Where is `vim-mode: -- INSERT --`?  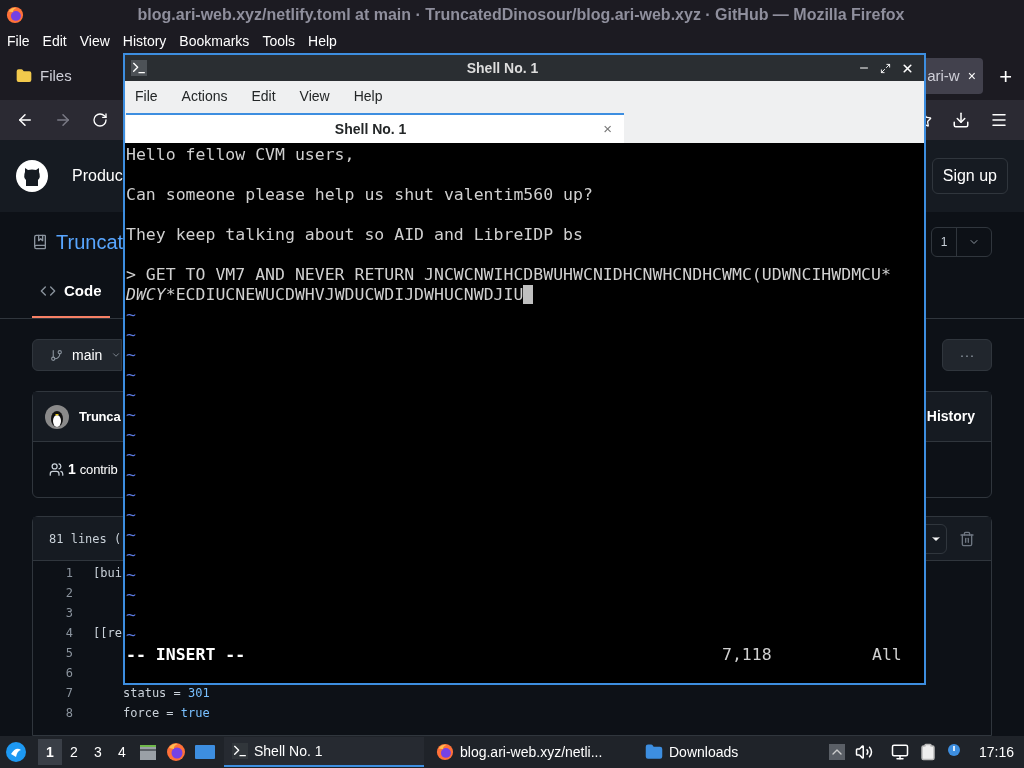 vim-mode: -- INSERT -- is located at coordinates (186, 655).